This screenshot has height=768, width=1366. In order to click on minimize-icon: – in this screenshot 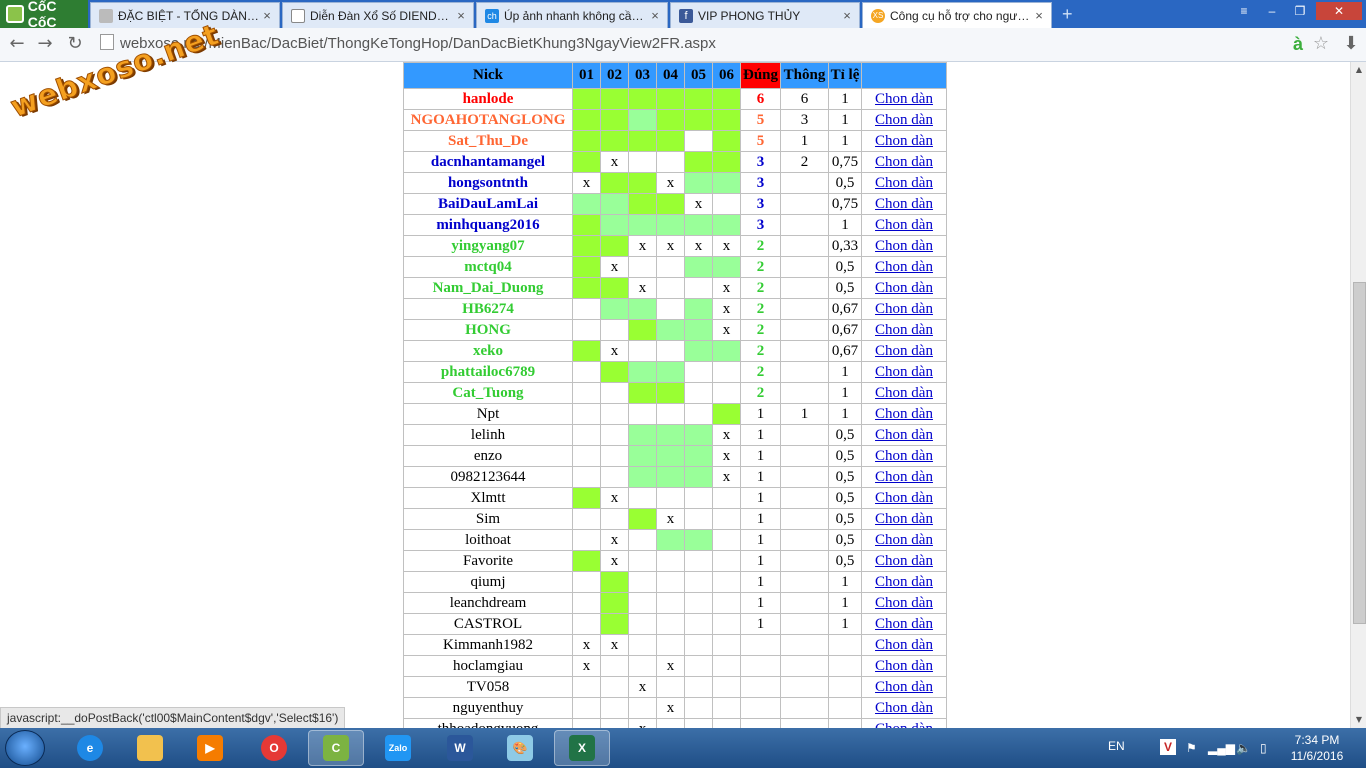, I will do `click(1272, 11)`.